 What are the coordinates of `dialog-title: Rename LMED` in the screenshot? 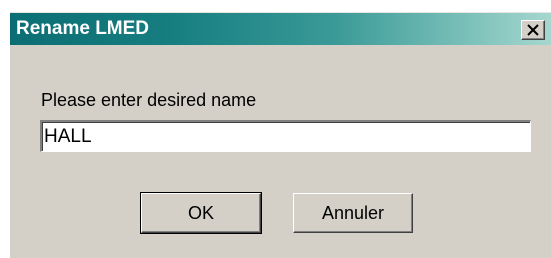 It's located at (83, 28).